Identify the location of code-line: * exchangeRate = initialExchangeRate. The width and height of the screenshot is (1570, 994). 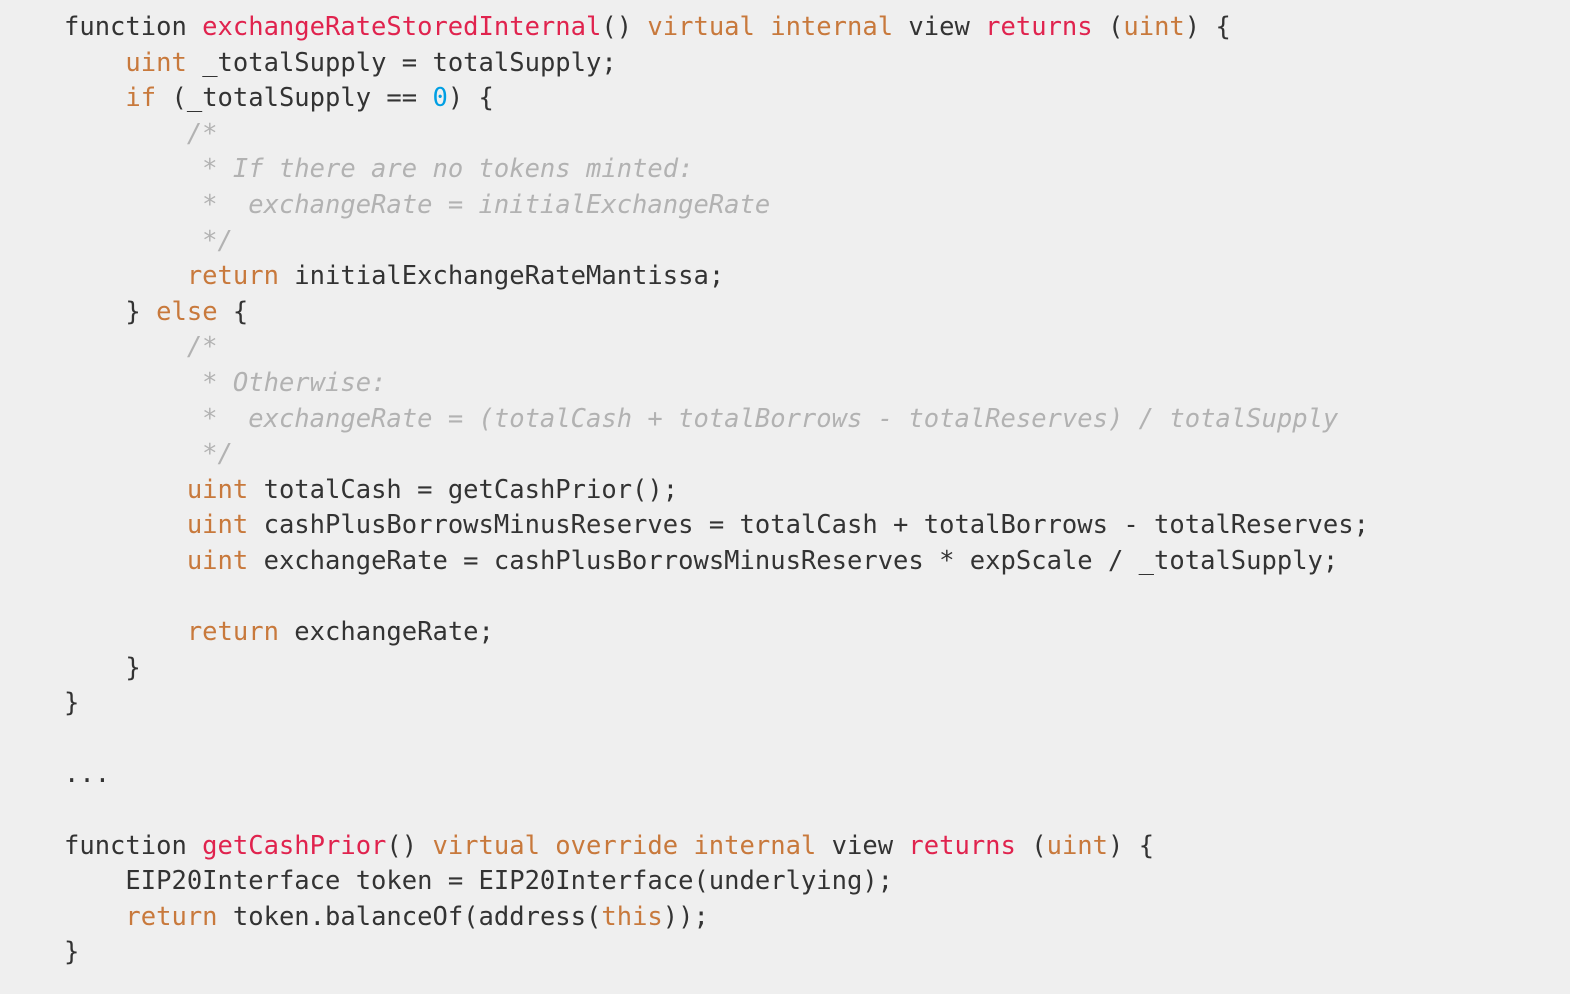
(785, 206).